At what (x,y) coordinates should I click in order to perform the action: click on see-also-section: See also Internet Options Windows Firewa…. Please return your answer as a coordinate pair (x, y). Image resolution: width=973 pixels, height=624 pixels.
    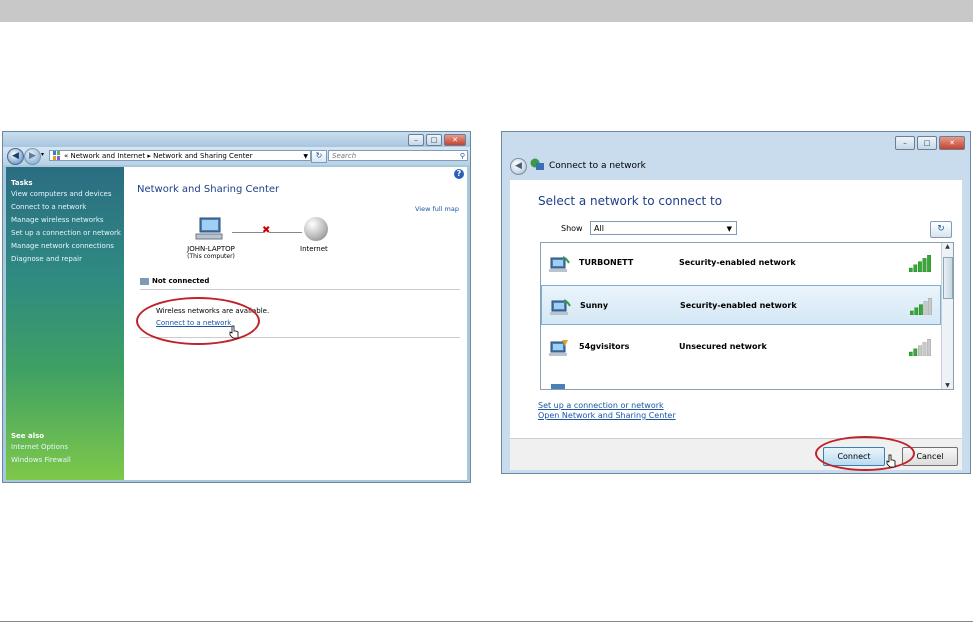
    Looking at the image, I should click on (65, 450).